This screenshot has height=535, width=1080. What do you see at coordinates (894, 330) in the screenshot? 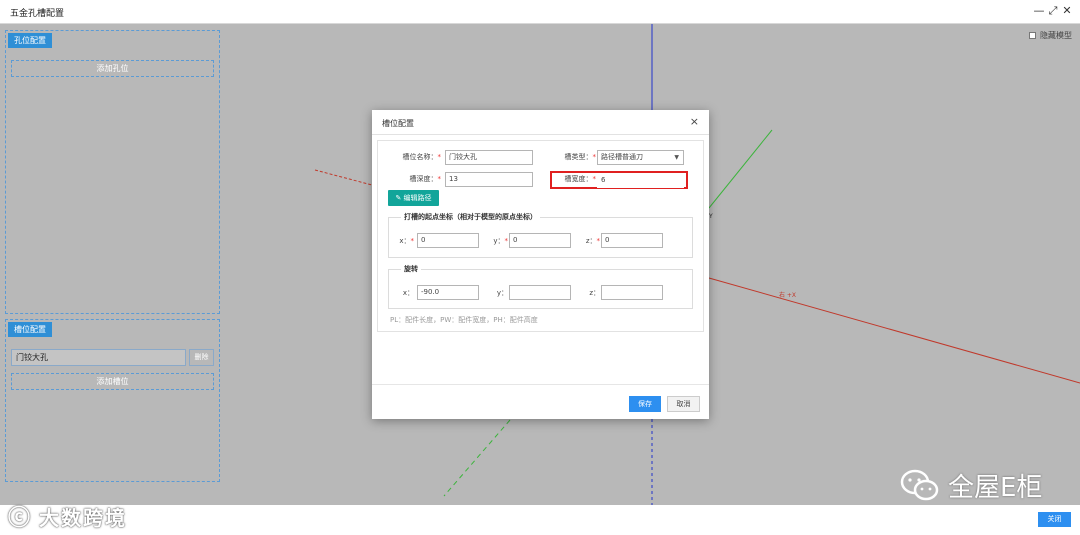
I see `x-axis-line` at bounding box center [894, 330].